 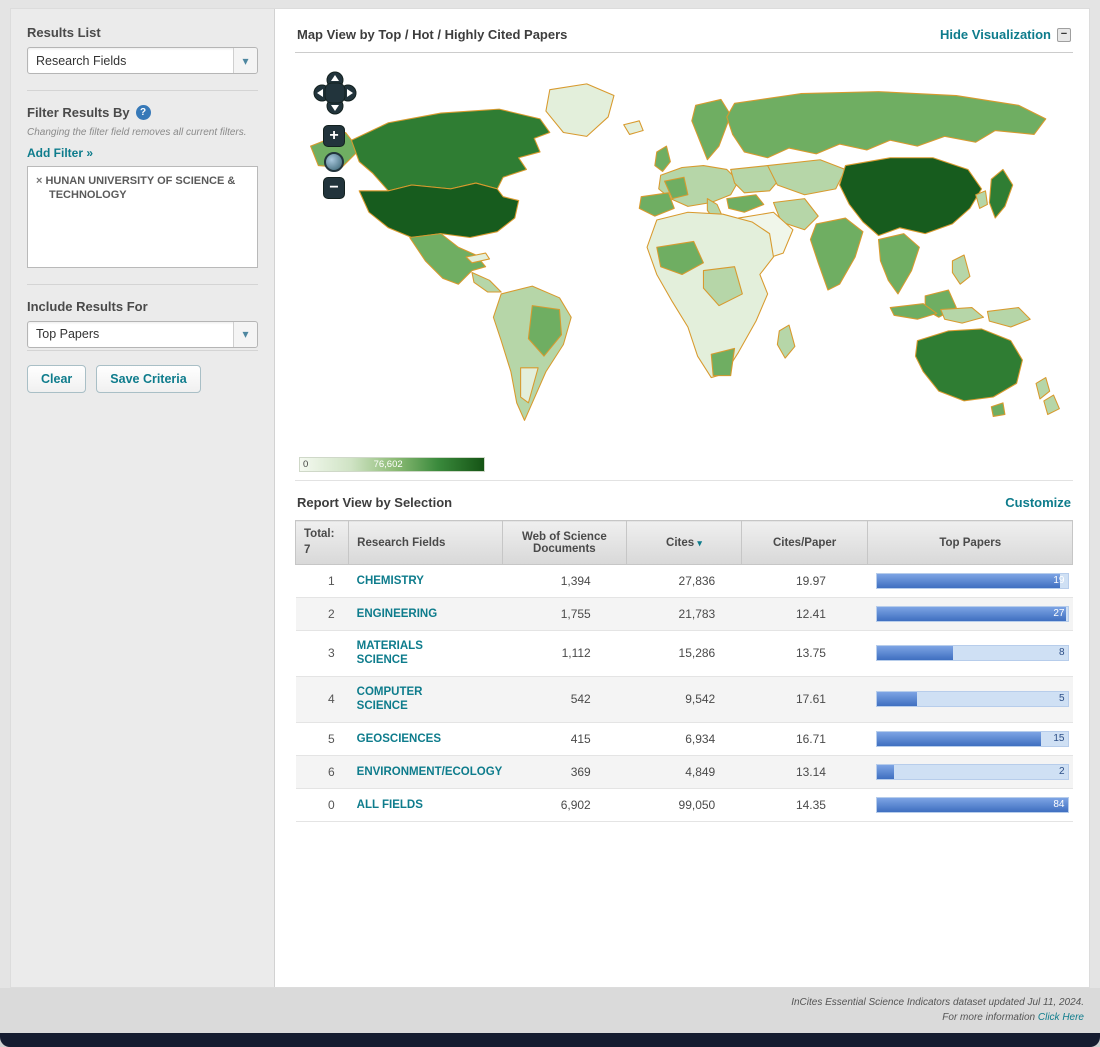 I want to click on research-field-link: COMPUTER SCIENCE, so click(x=416, y=699).